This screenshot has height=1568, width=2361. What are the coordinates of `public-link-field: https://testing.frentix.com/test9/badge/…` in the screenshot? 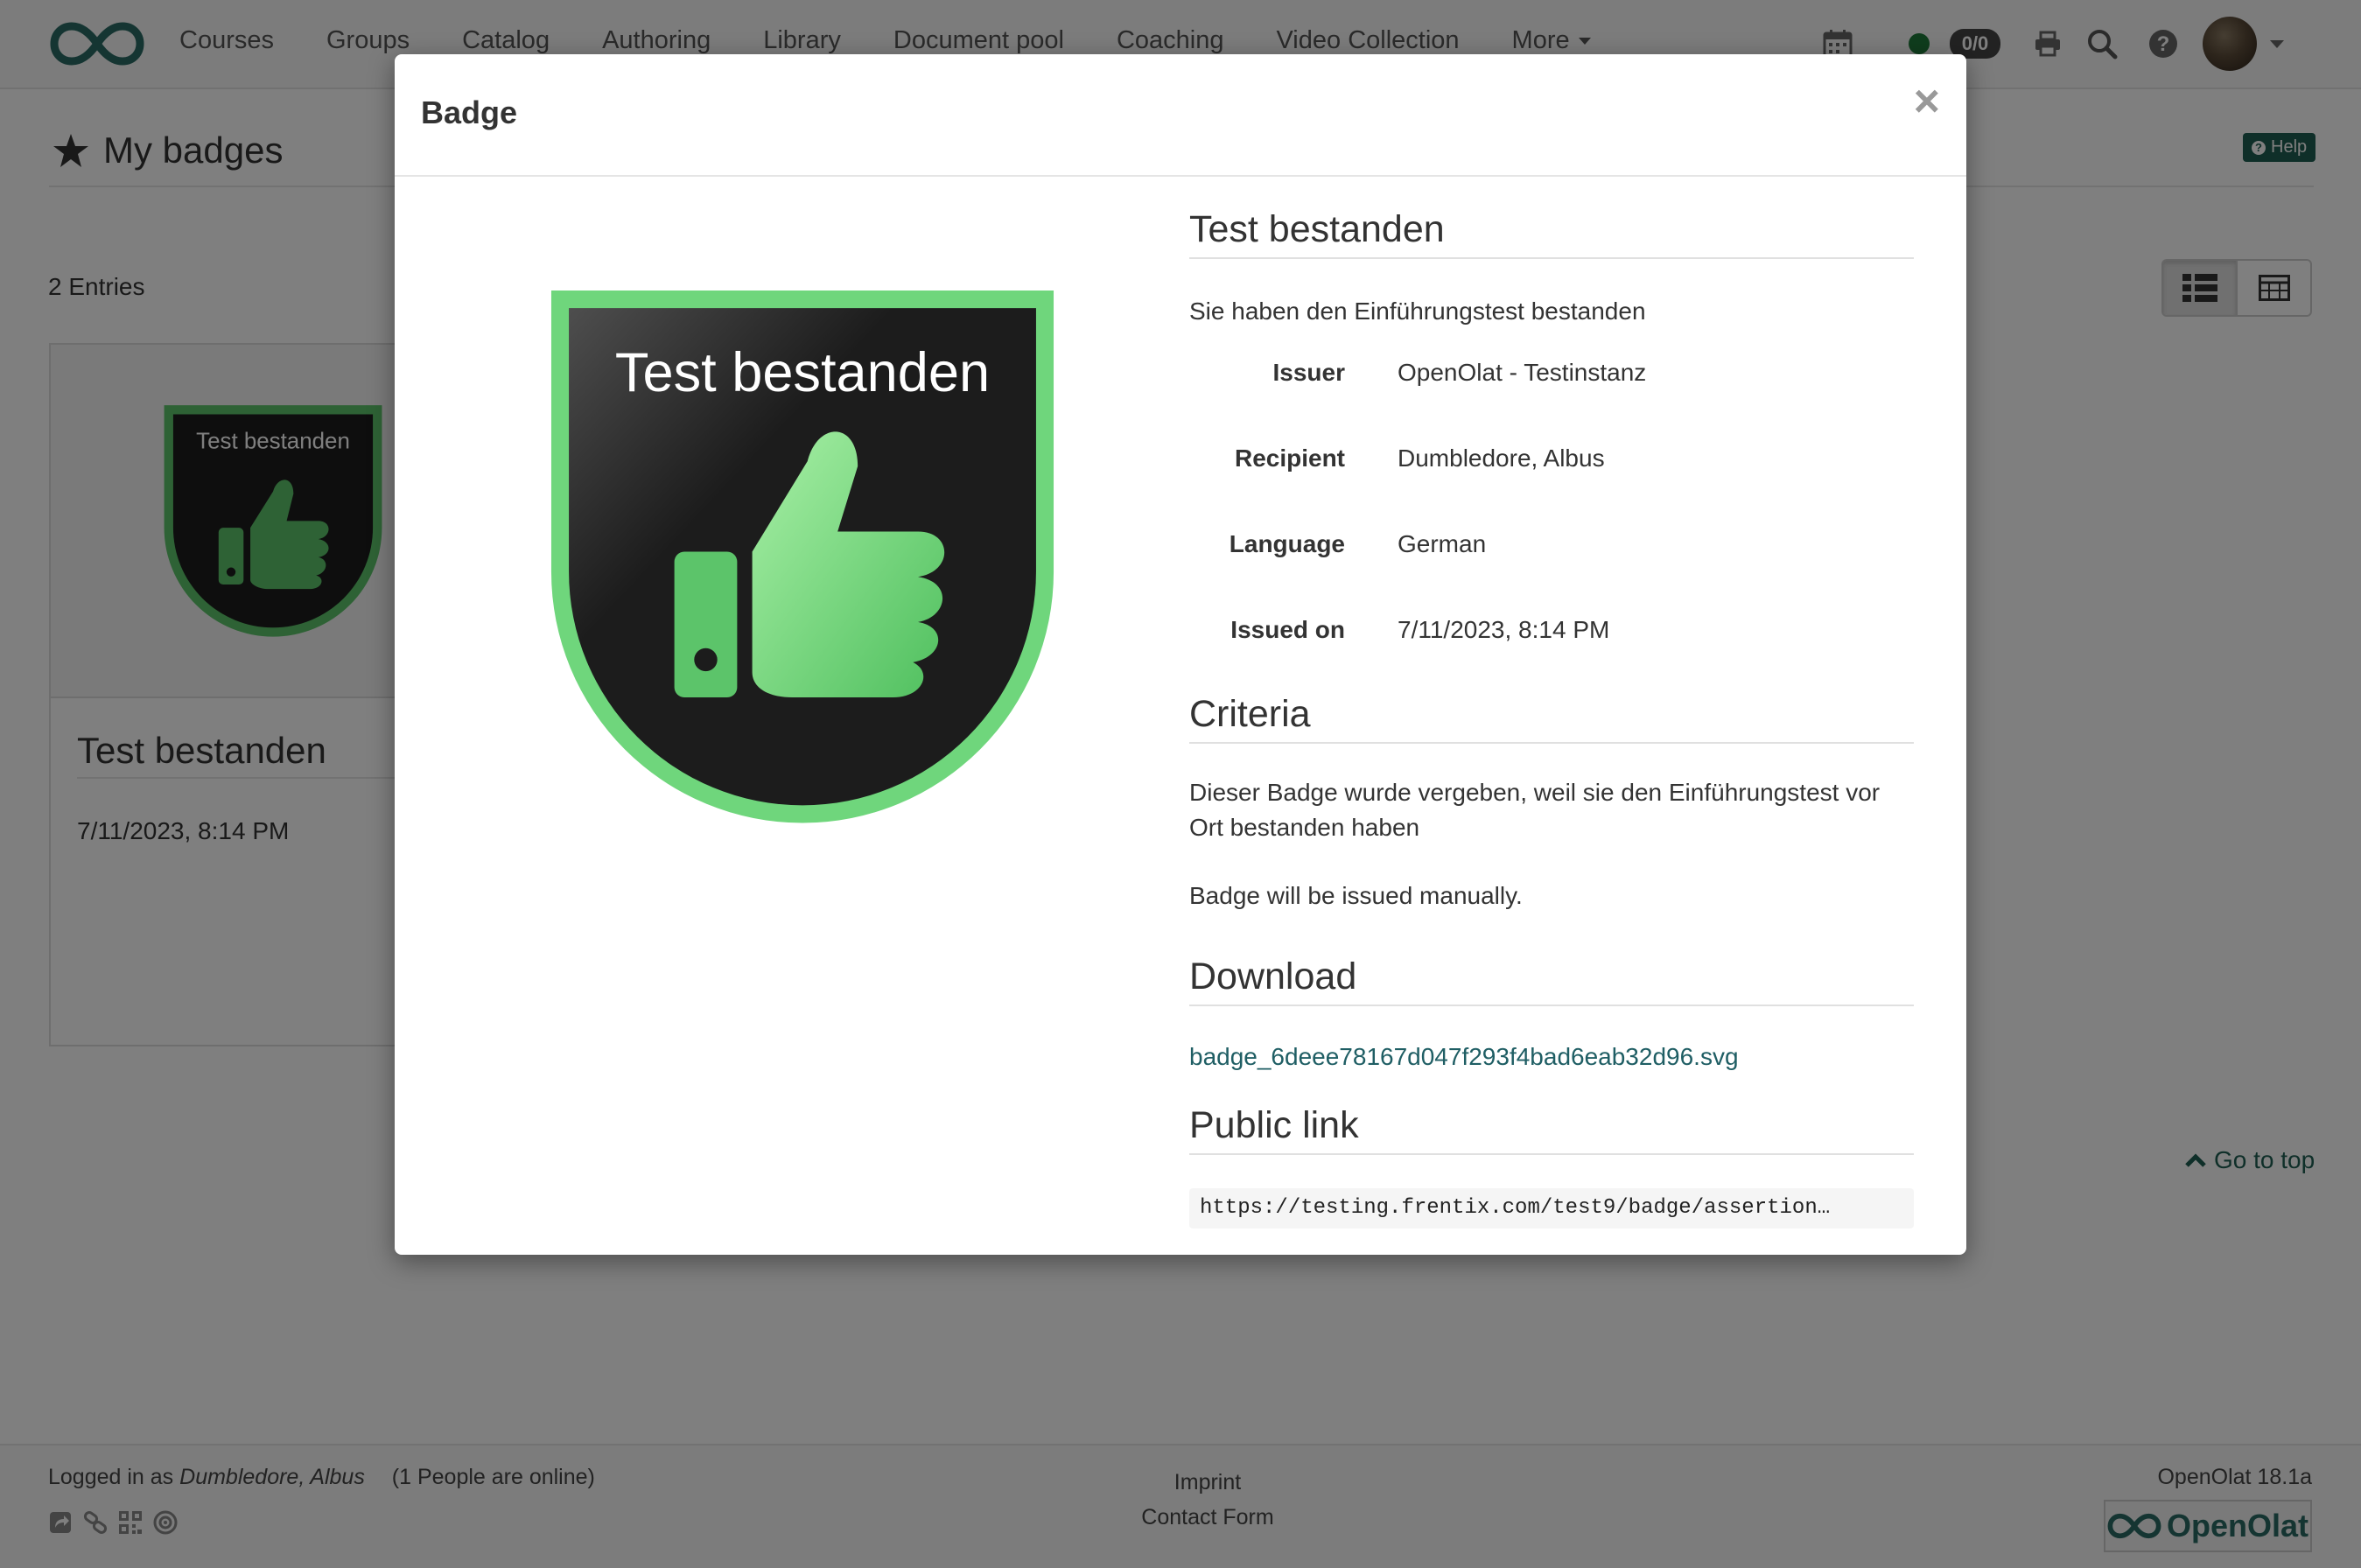 It's located at (1551, 1208).